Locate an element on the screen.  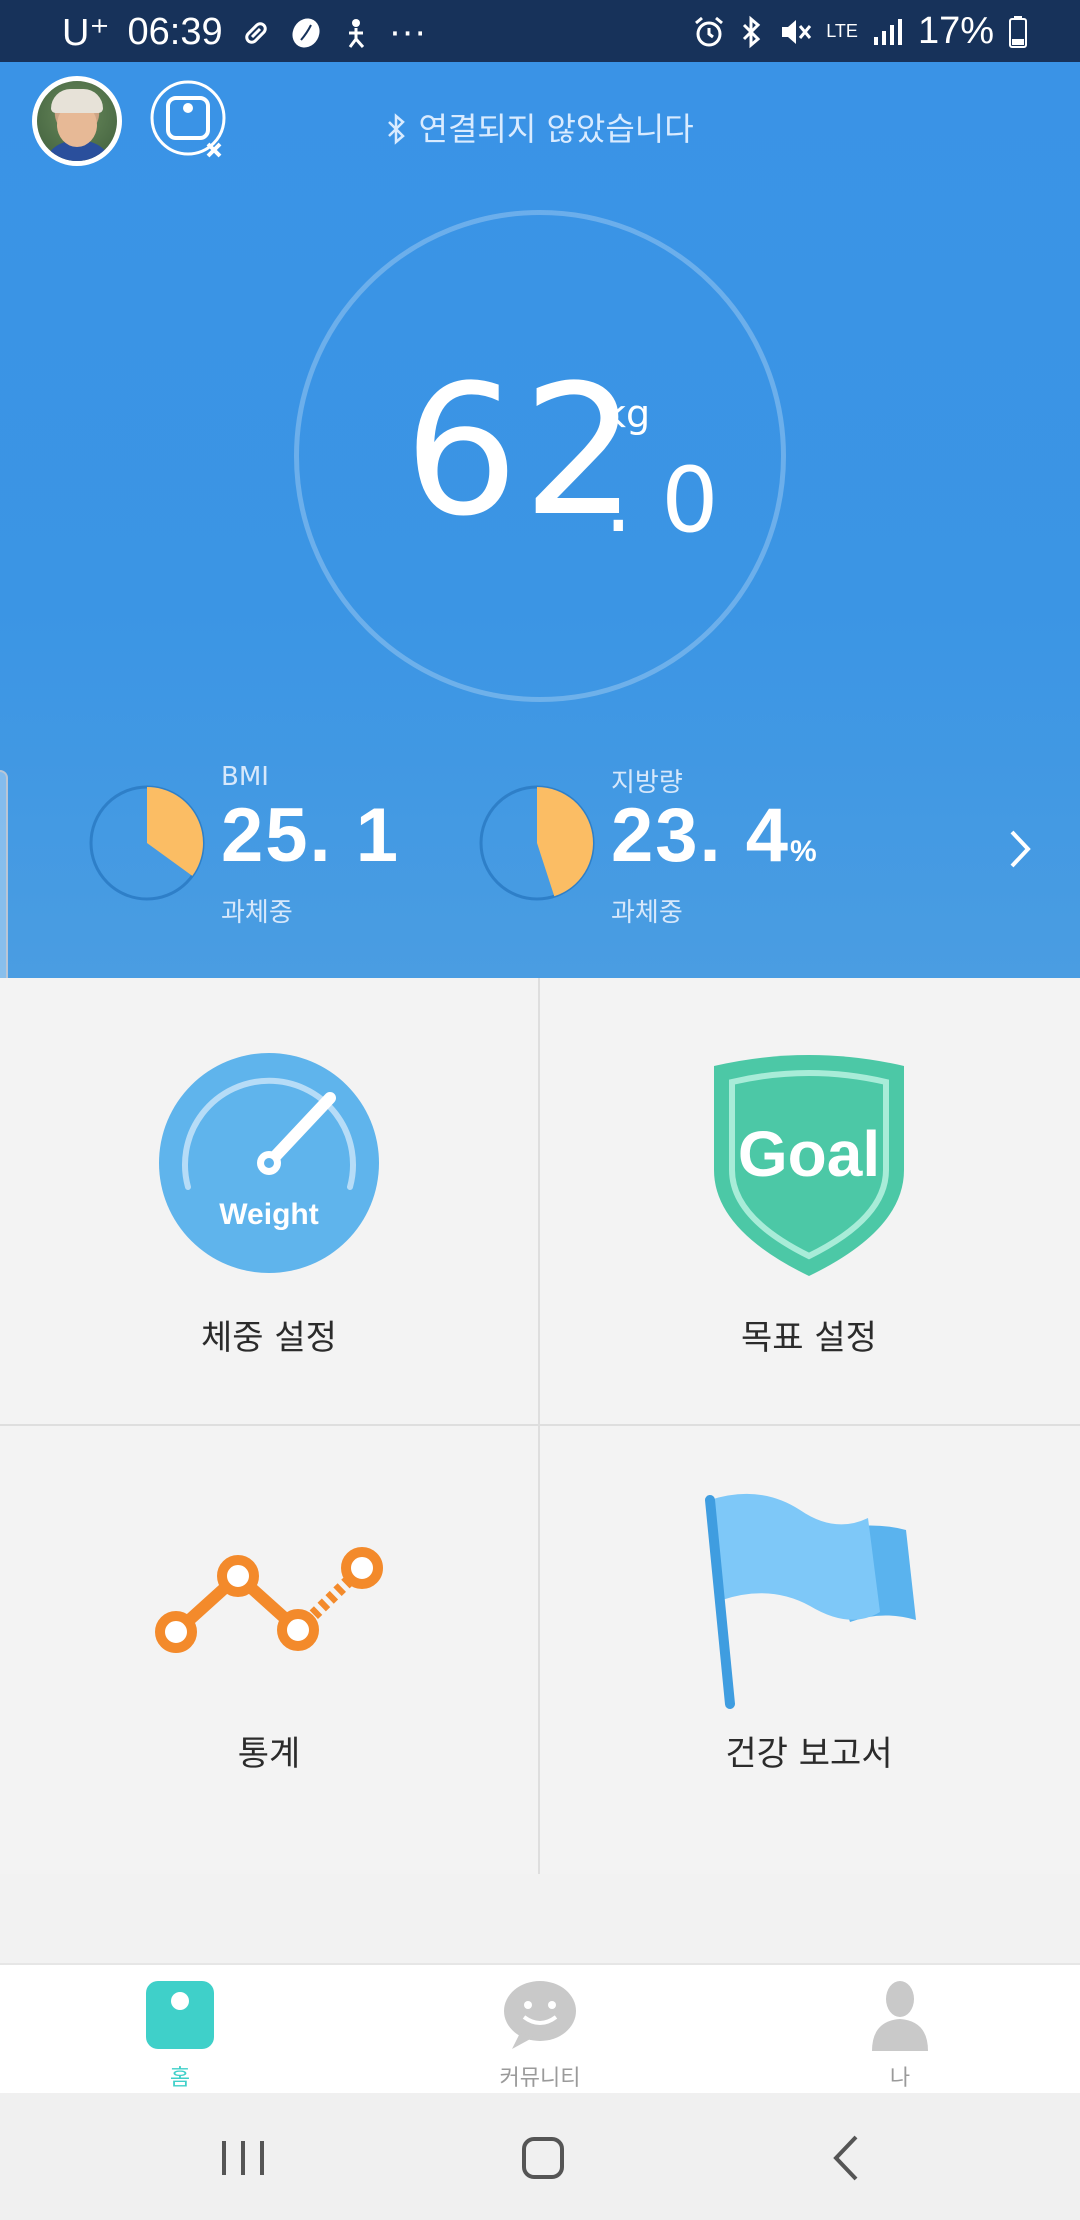
goal-setting-label: 목표 설정 is located at coordinates (809, 1338).